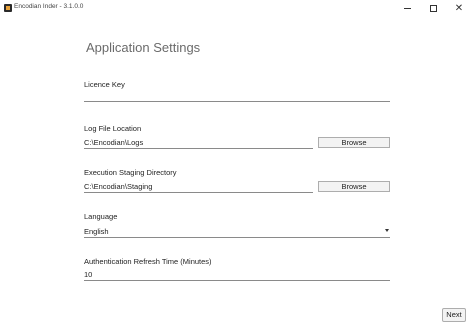 The image size is (474, 332). What do you see at coordinates (49, 6) in the screenshot?
I see `window-title: Encodian Inder - 3.1.0.0` at bounding box center [49, 6].